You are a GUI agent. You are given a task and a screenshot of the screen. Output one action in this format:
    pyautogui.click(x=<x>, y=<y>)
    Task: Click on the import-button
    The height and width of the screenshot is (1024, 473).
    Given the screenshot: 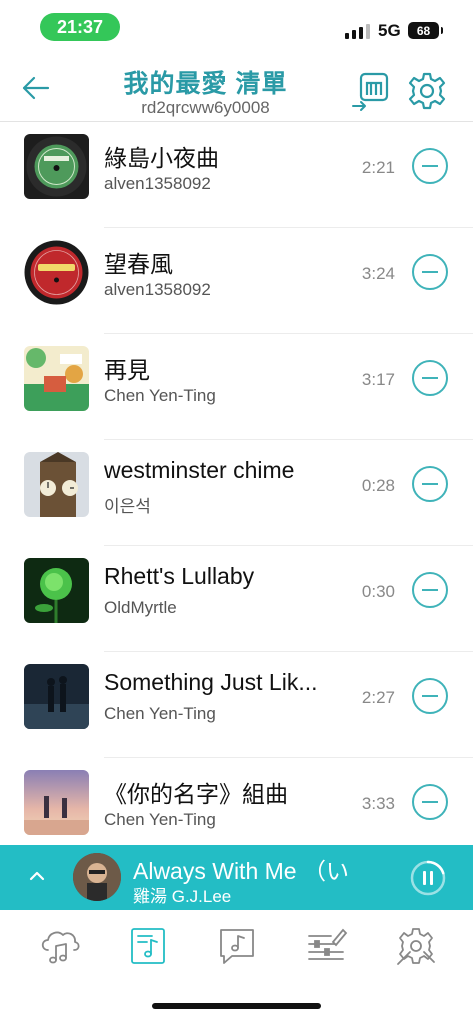 What is the action you would take?
    pyautogui.click(x=372, y=91)
    